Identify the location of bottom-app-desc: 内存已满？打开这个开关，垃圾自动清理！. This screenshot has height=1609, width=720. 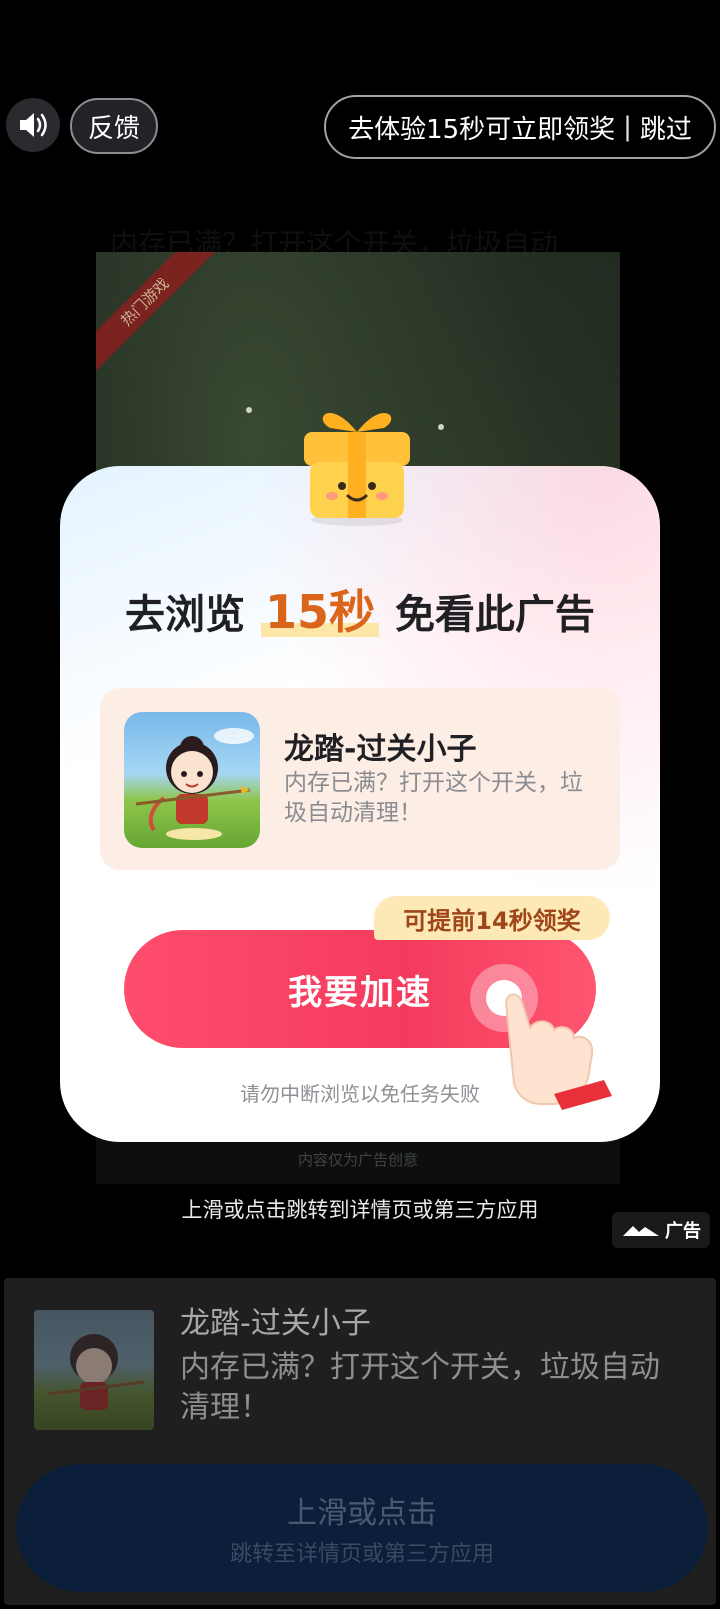
(420, 1387).